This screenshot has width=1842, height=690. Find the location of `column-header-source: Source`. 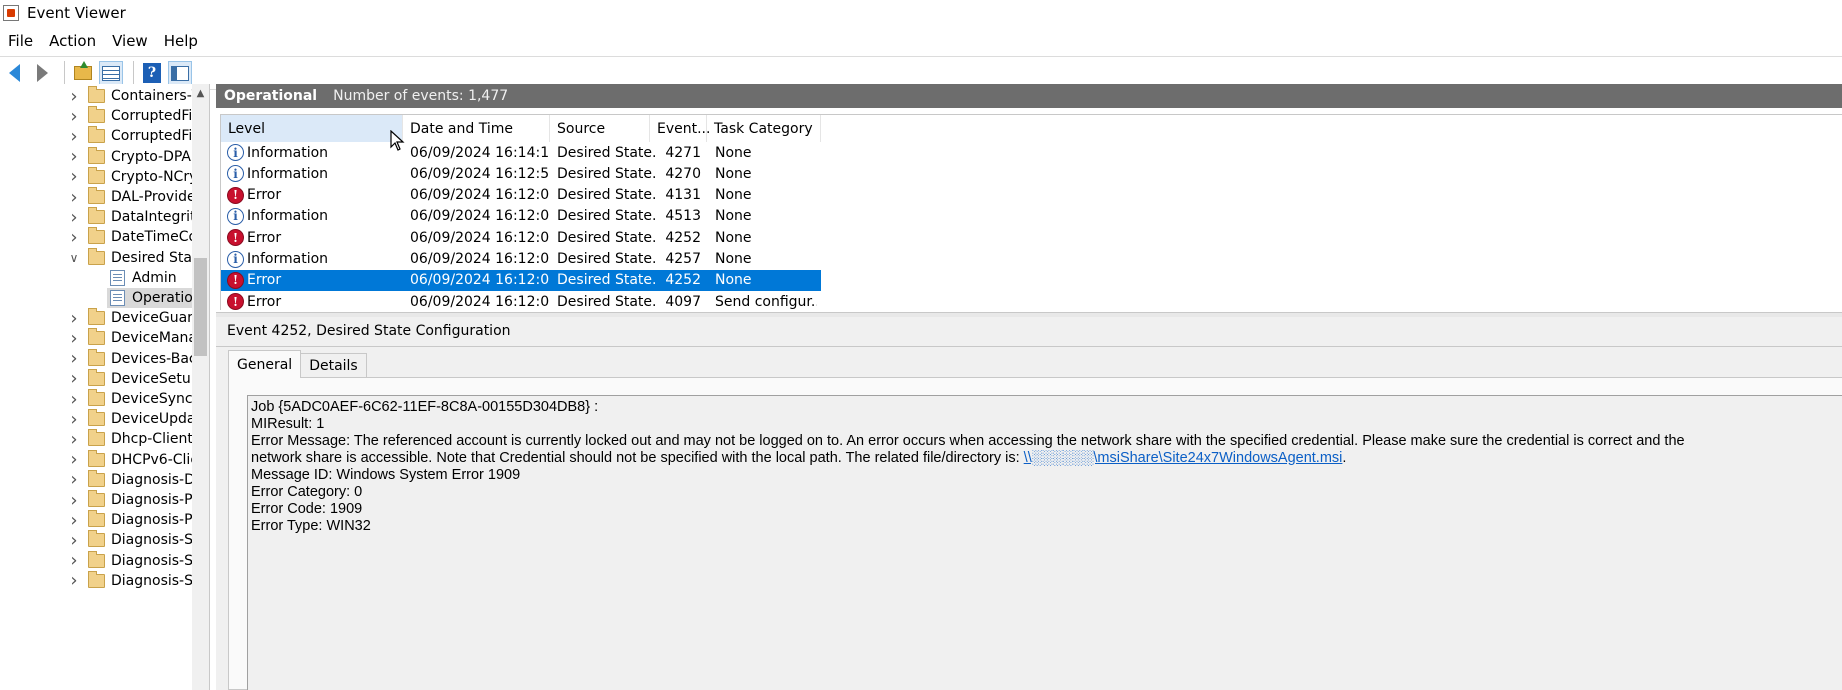

column-header-source: Source is located at coordinates (600, 128).